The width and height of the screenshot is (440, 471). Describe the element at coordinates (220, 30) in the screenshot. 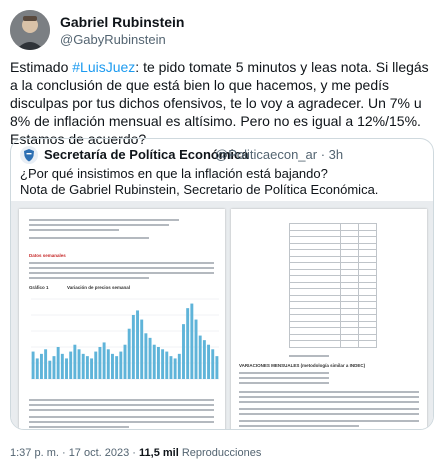

I see `tweet-header: Gabriel Rubinstein @GabyRubinstein` at that location.